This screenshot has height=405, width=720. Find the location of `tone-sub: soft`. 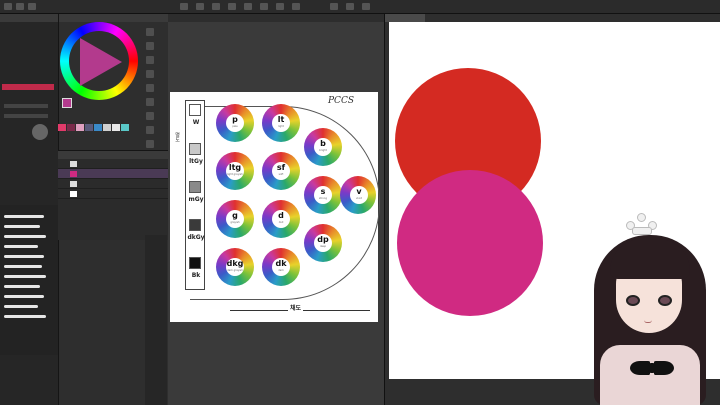

tone-sub: soft is located at coordinates (281, 174).